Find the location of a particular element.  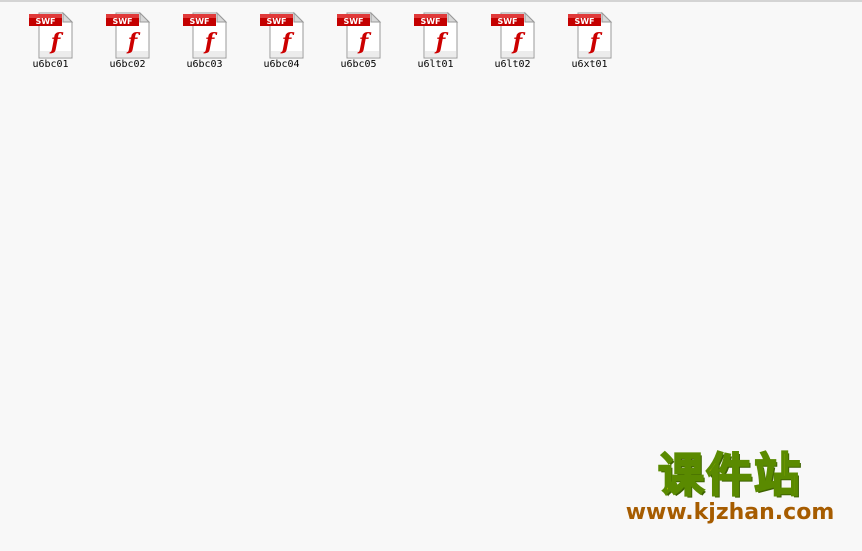

file-name-label: u6bc05 is located at coordinates (358, 64).